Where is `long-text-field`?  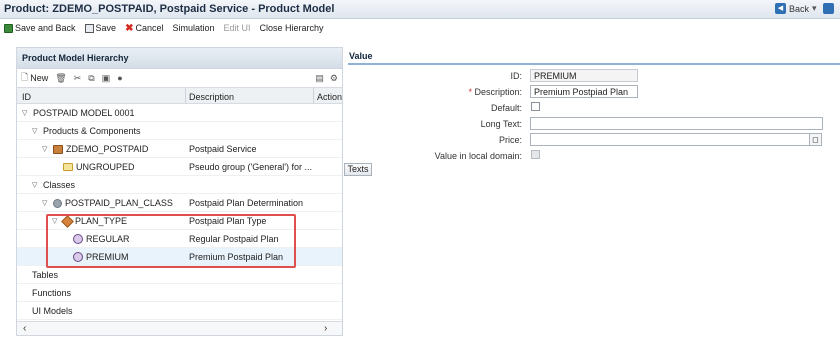
long-text-field is located at coordinates (676, 123).